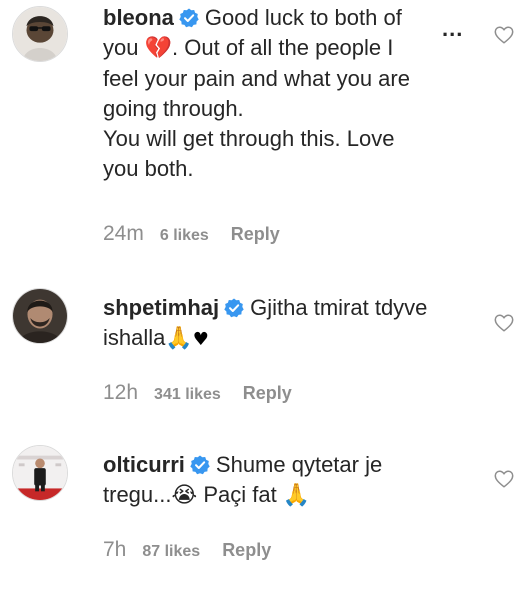  Describe the element at coordinates (184, 495) in the screenshot. I see `crying-face-emoji: 😭` at that location.